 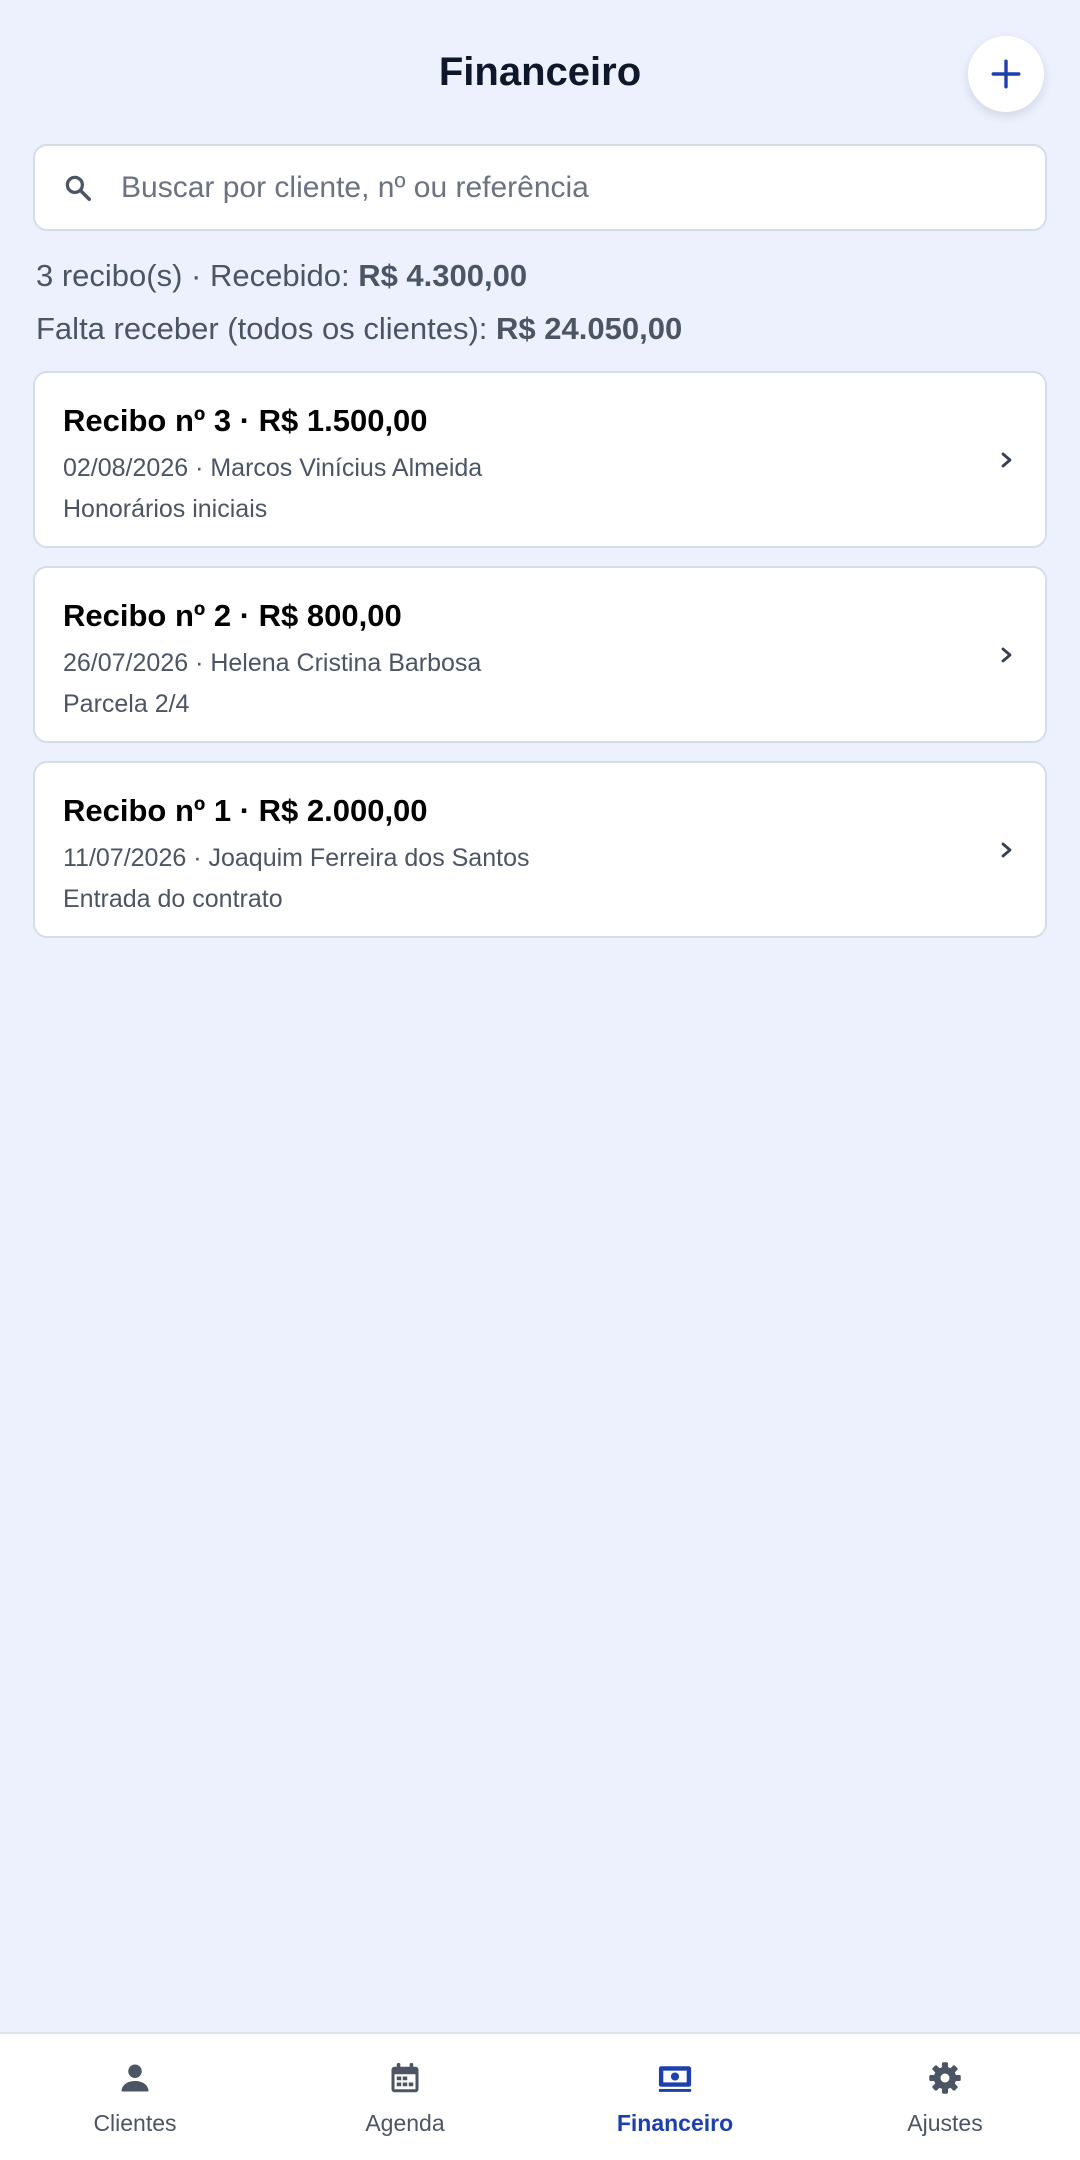 What do you see at coordinates (675, 2078) in the screenshot?
I see `money-icon` at bounding box center [675, 2078].